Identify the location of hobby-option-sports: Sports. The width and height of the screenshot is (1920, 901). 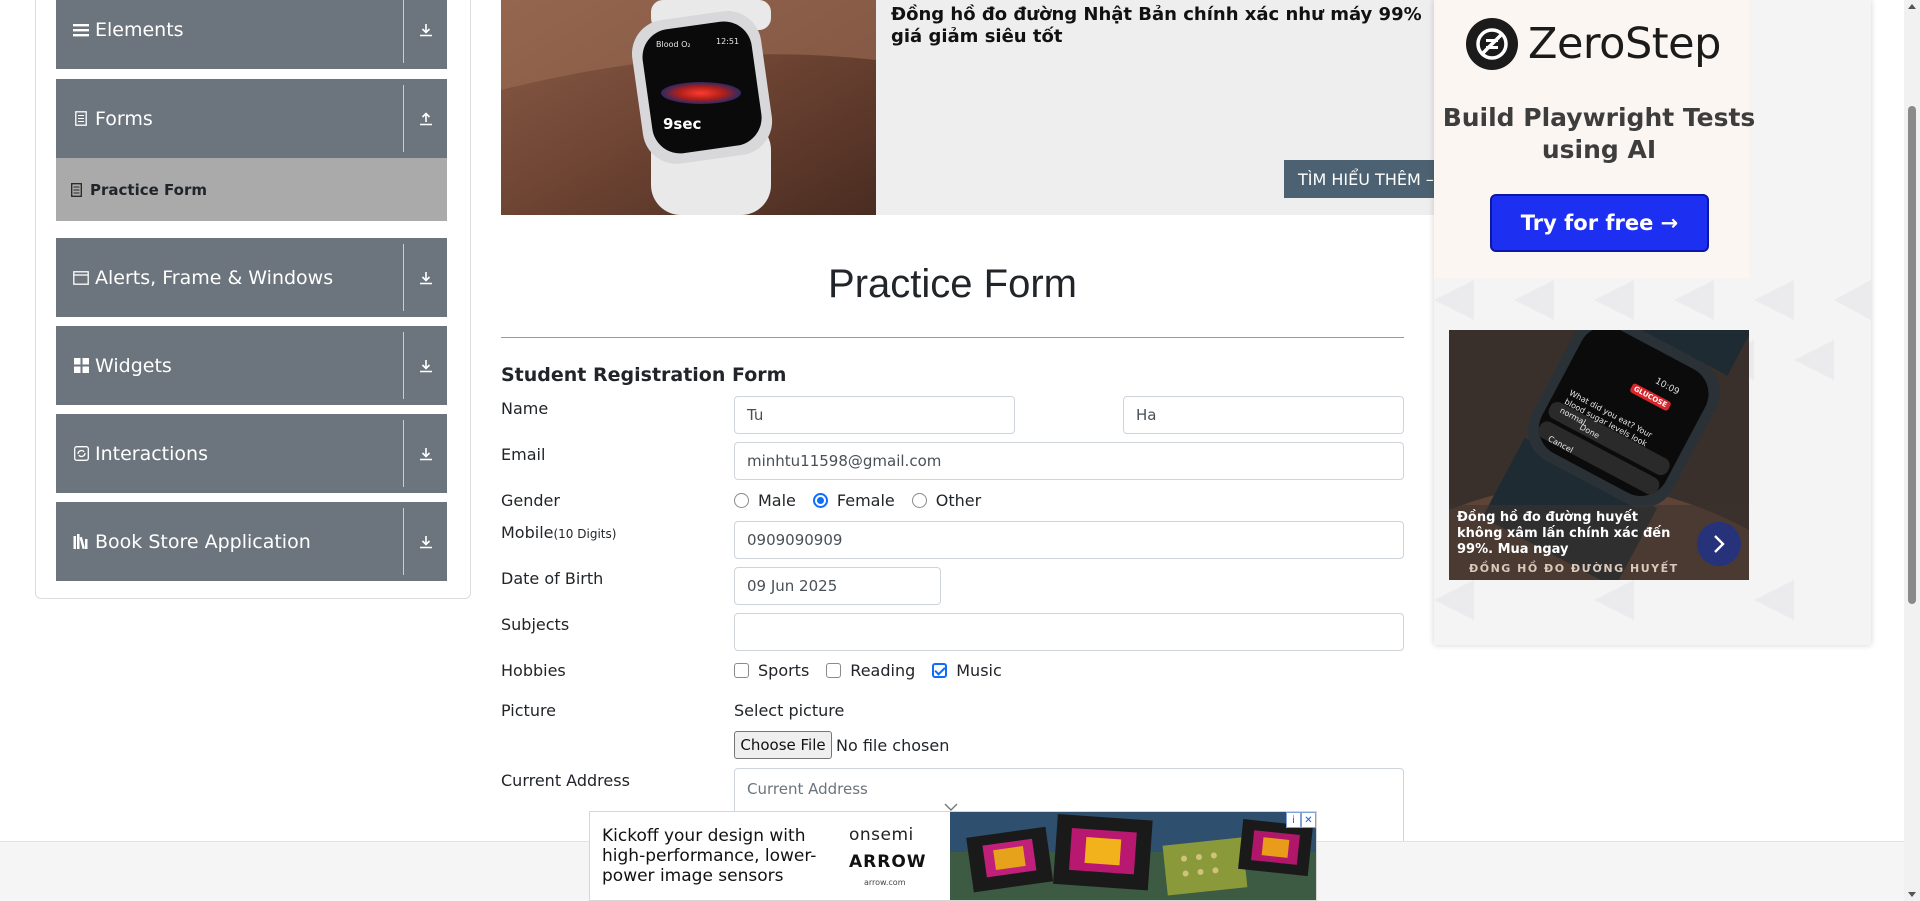
(771, 670).